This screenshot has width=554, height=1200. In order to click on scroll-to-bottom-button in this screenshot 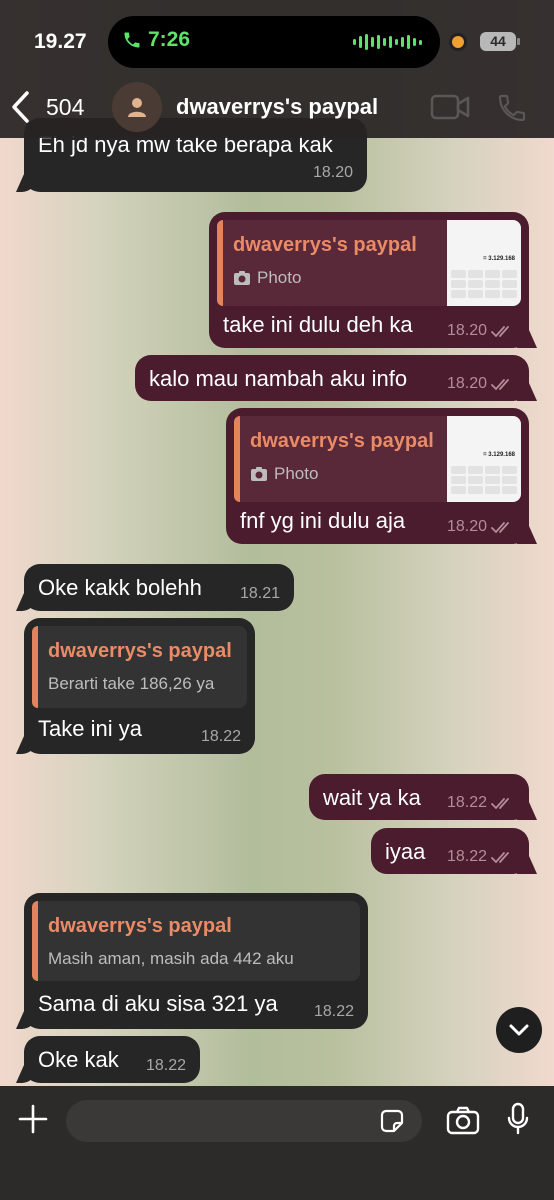, I will do `click(519, 1030)`.